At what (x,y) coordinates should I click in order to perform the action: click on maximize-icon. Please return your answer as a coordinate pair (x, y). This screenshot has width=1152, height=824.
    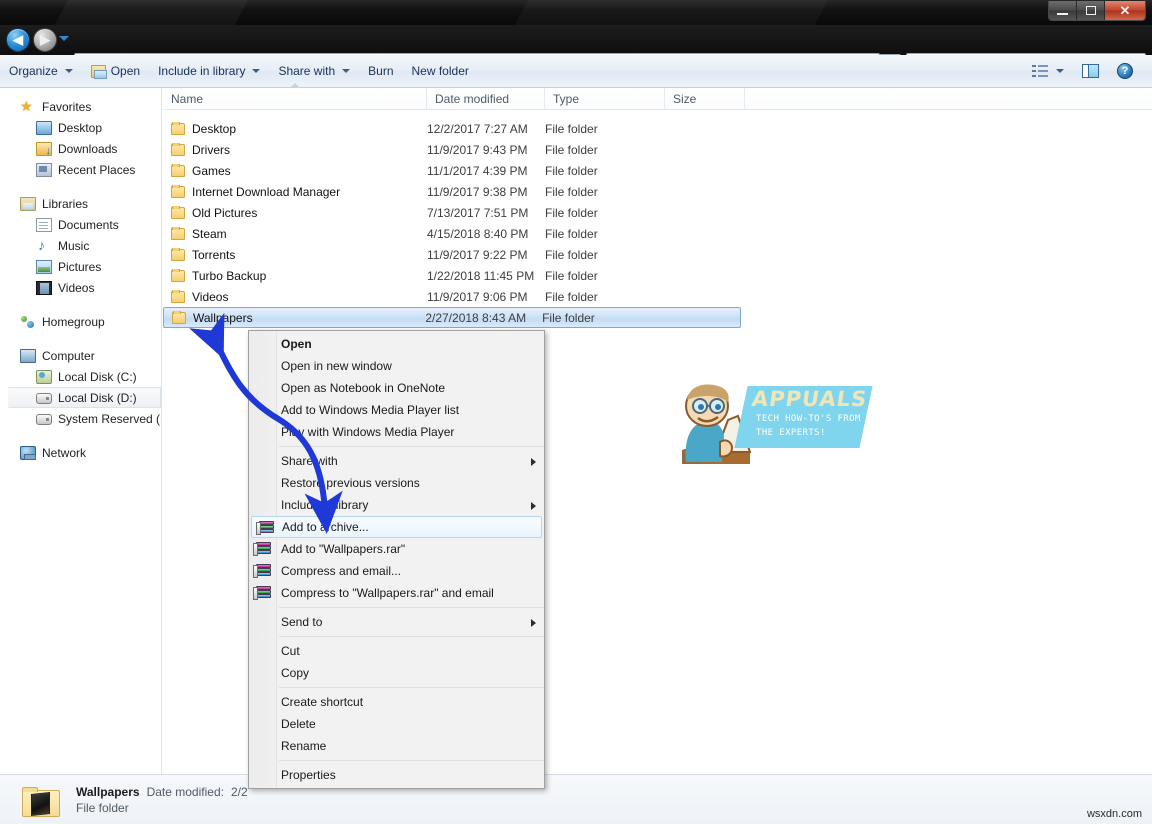
    Looking at the image, I should click on (1090, 10).